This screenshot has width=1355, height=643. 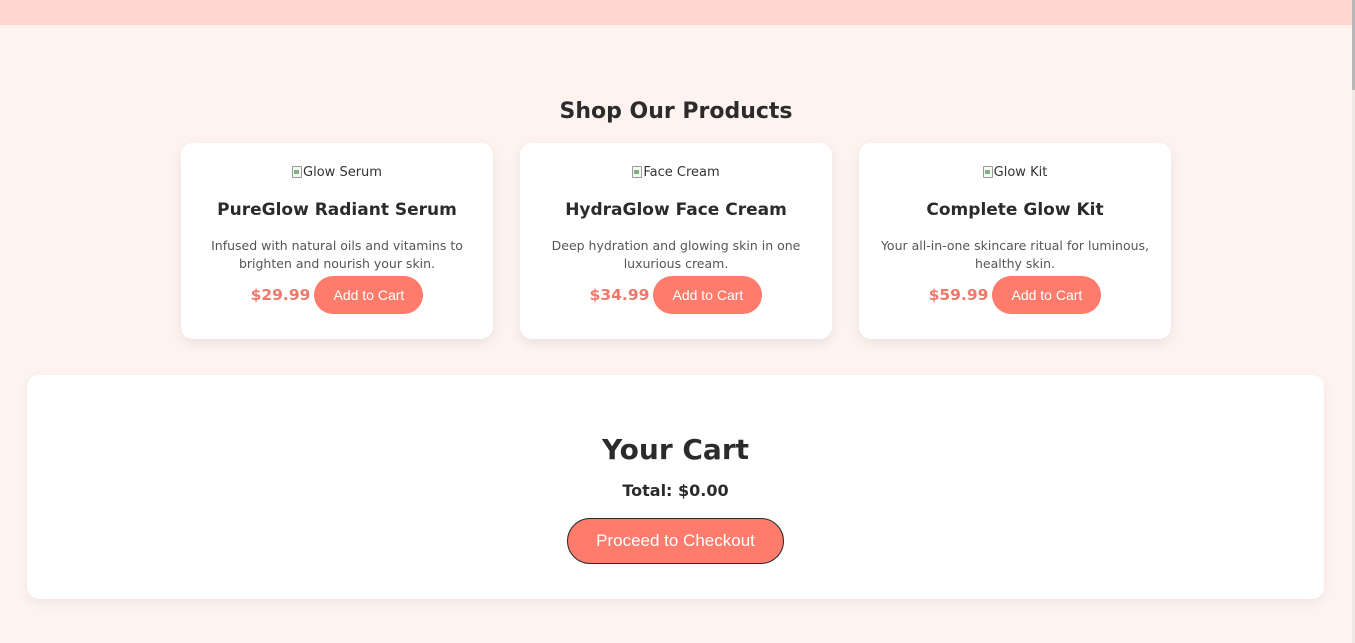 I want to click on product-footer: $29.99 Add to Cart, so click(x=337, y=295).